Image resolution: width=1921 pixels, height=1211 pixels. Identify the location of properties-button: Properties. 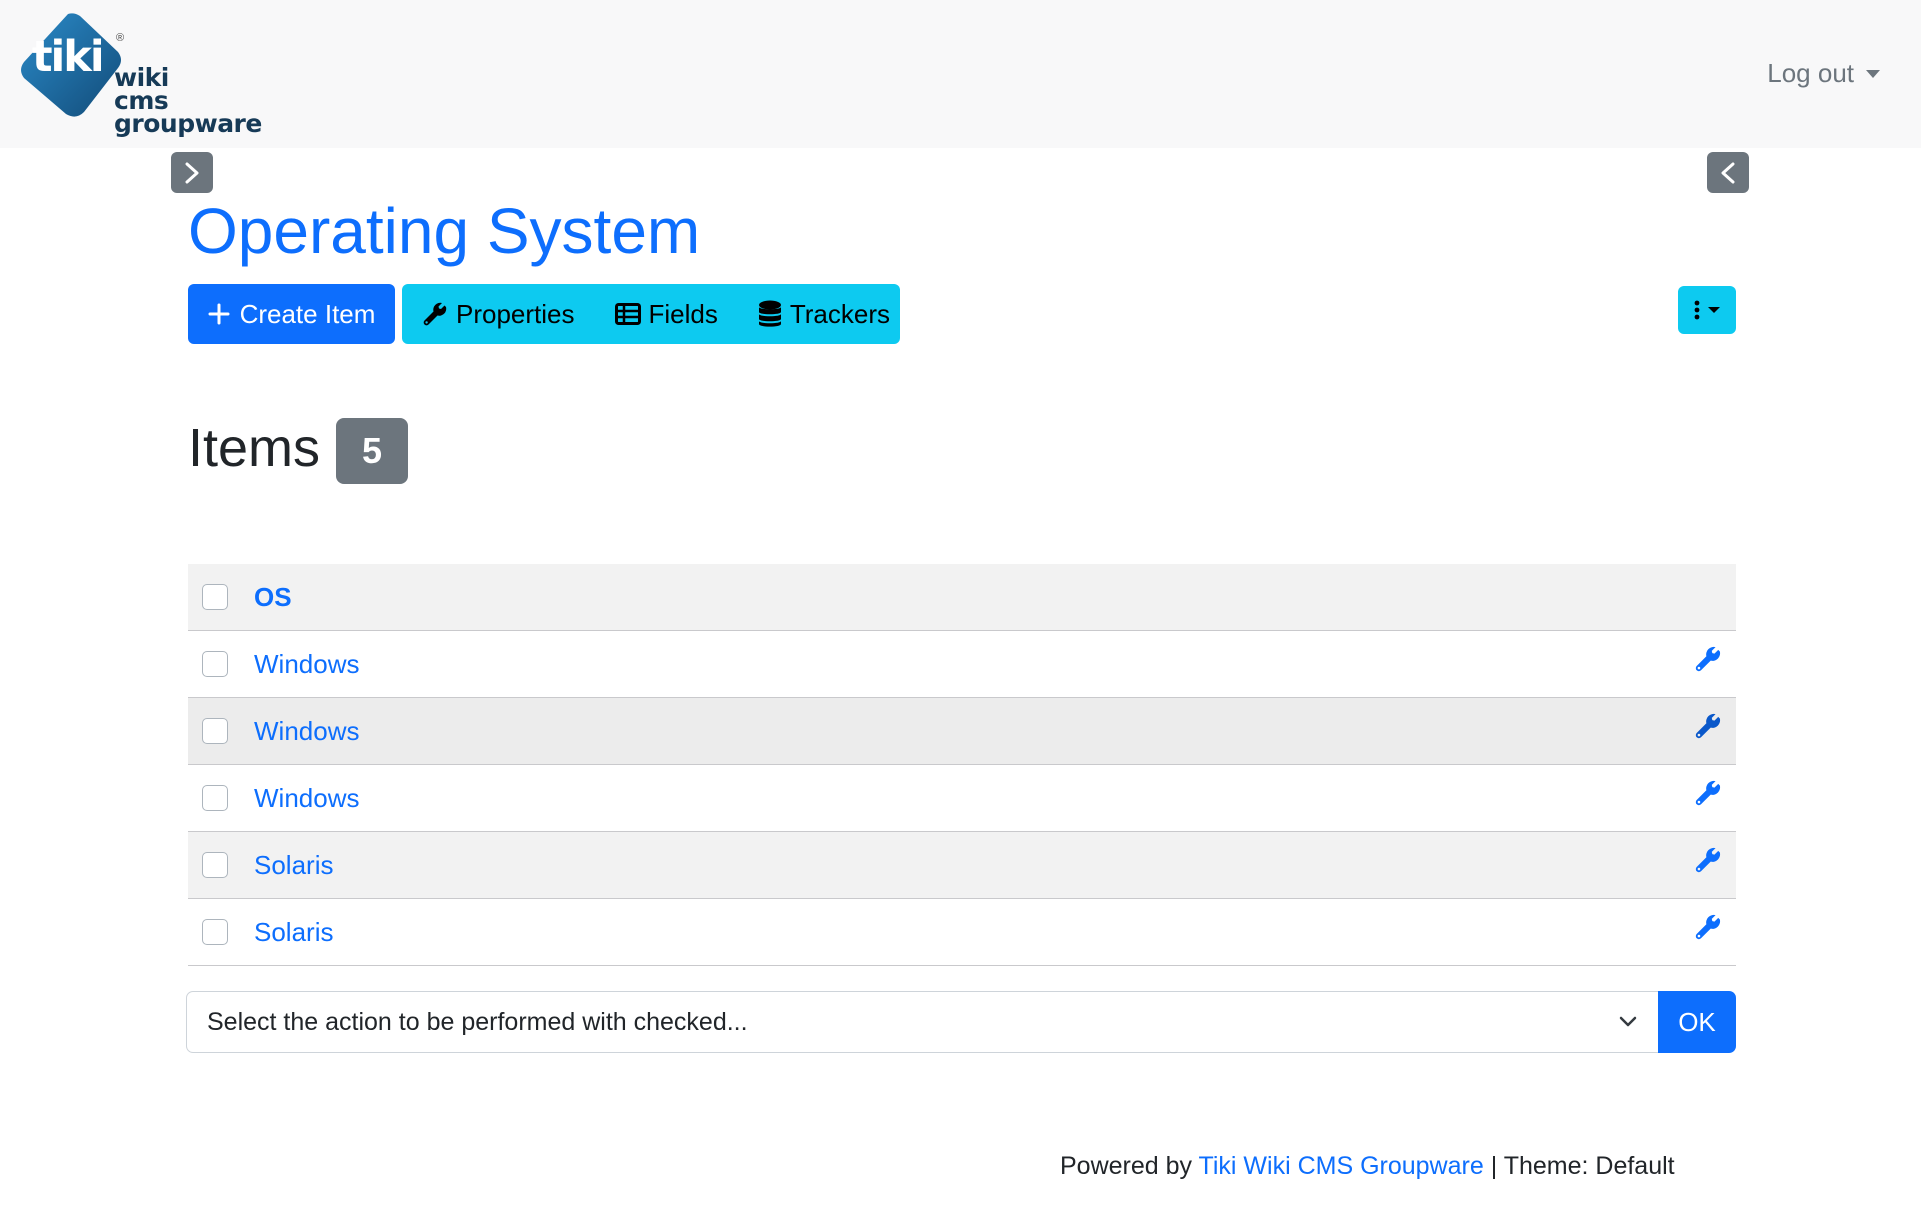
(498, 314).